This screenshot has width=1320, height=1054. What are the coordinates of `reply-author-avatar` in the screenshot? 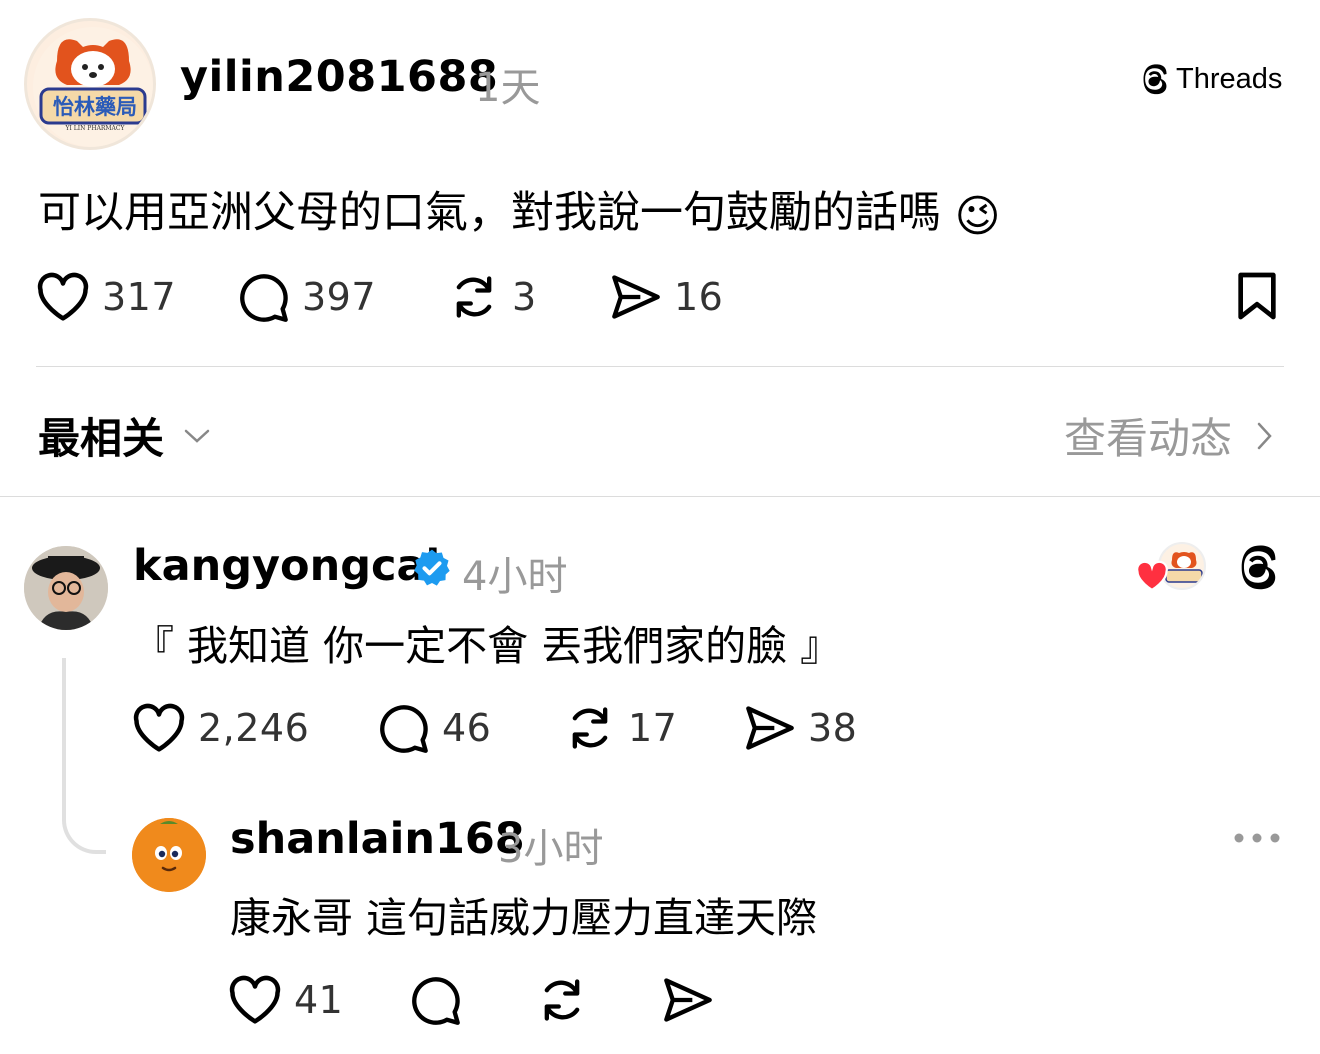 It's located at (169, 855).